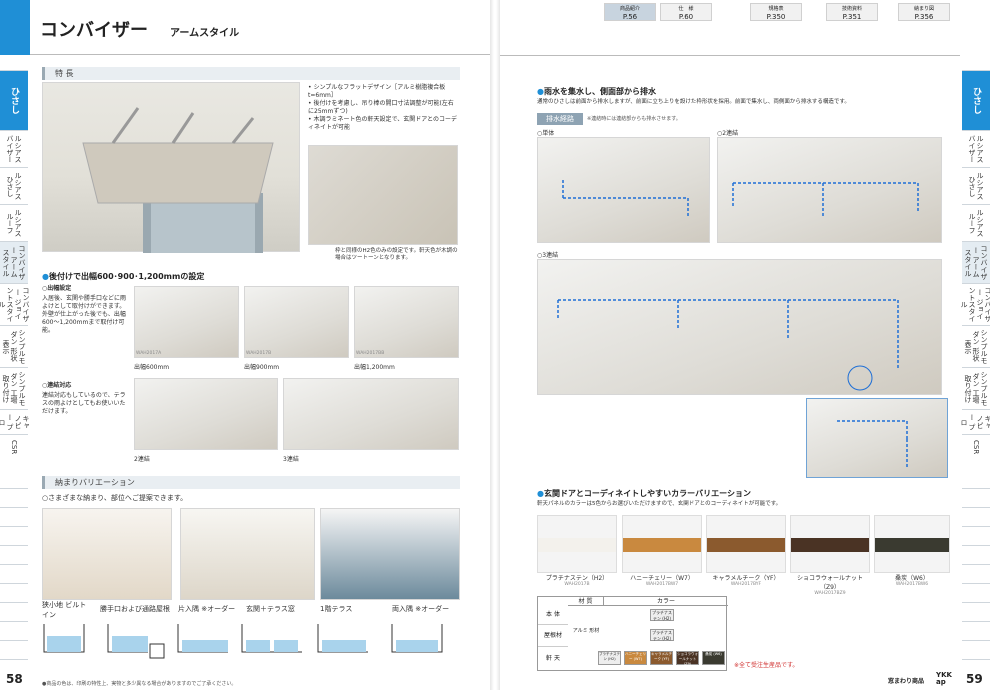 The height and width of the screenshot is (690, 990). I want to click on toptab-detail: 納まり図 P.356, so click(924, 12).